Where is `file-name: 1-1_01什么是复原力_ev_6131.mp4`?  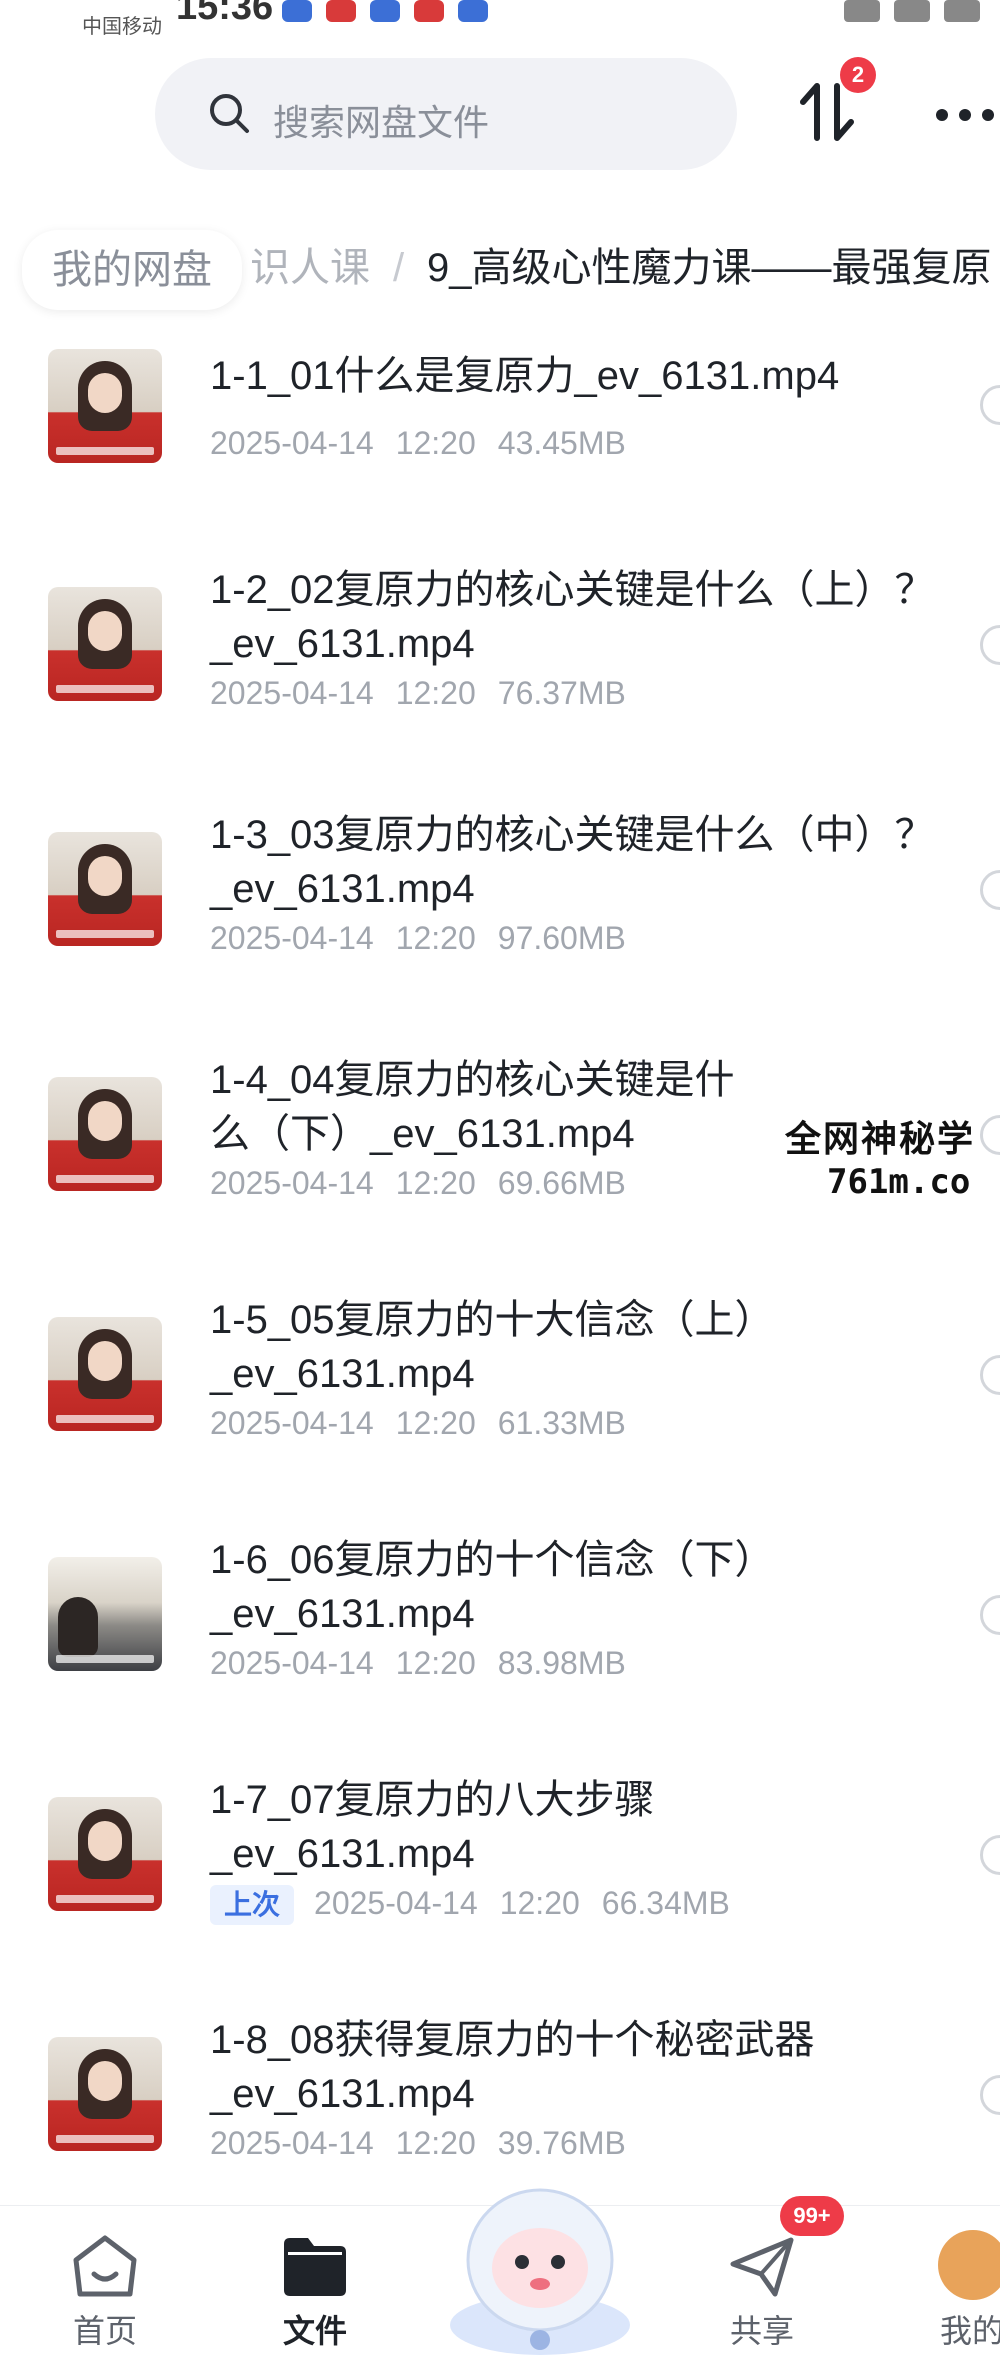
file-name: 1-1_01什么是复原力_ev_6131.mp4 is located at coordinates (525, 376).